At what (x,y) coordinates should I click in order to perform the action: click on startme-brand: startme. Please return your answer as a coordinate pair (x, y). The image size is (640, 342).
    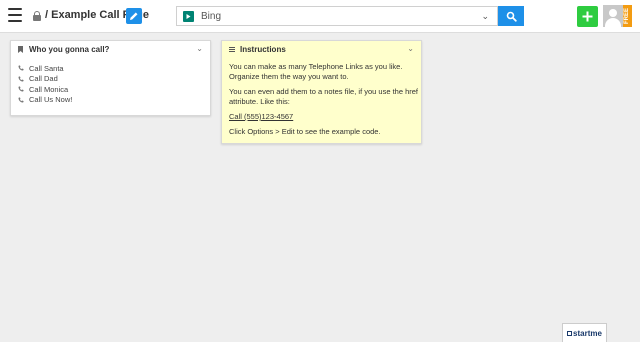
    Looking at the image, I should click on (587, 333).